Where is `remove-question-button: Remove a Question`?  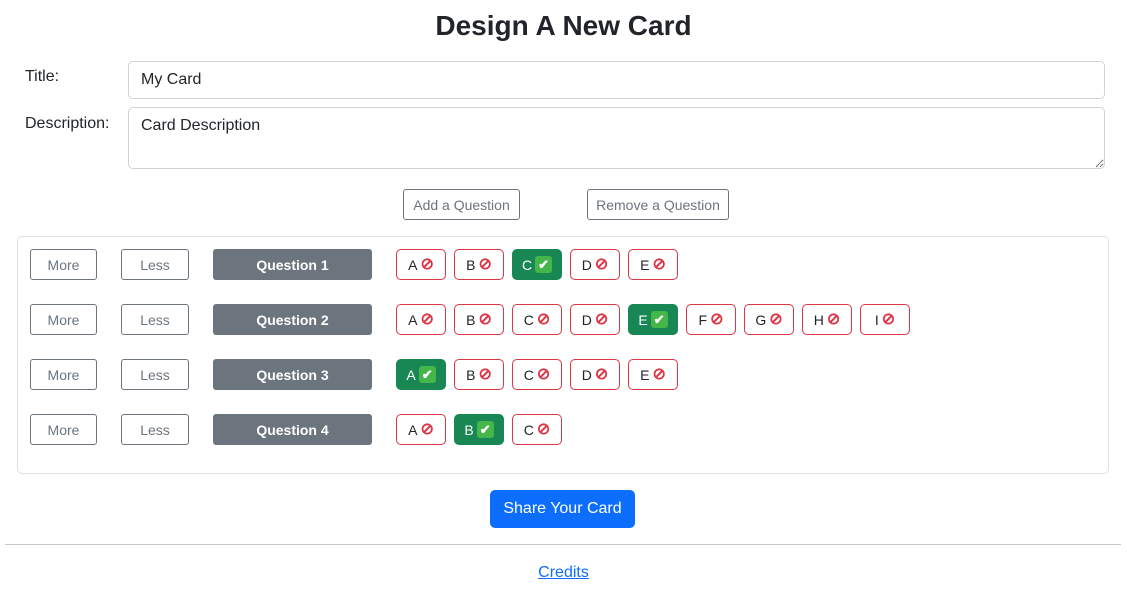
remove-question-button: Remove a Question is located at coordinates (658, 204).